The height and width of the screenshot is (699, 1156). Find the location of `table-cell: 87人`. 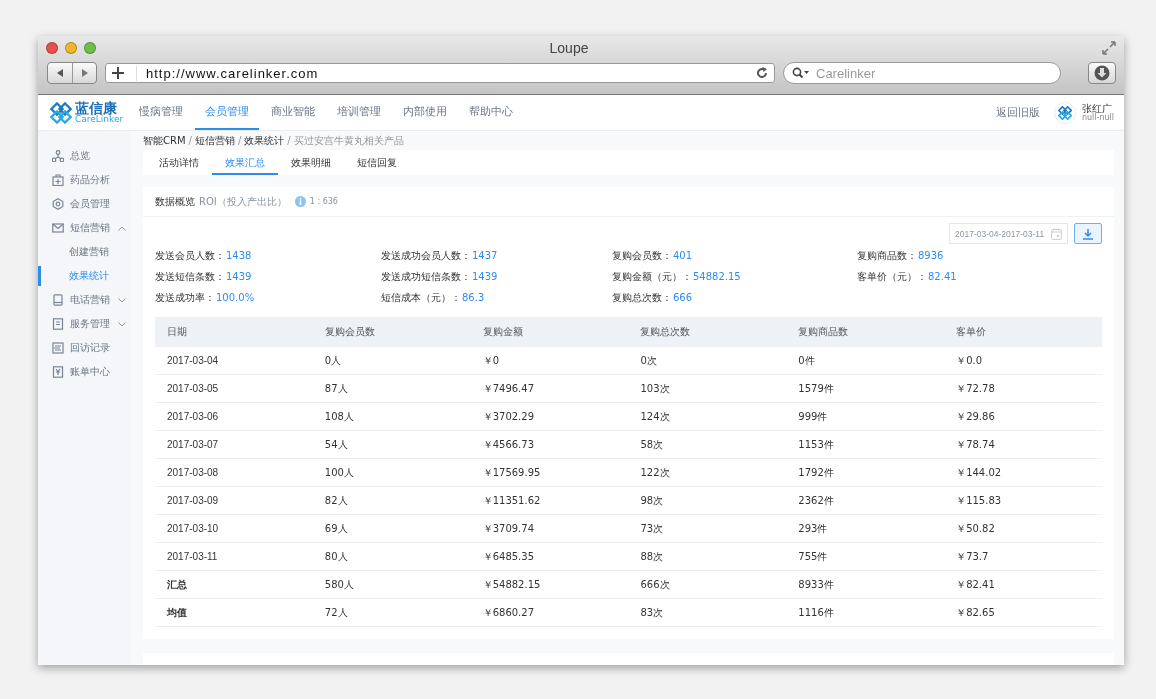

table-cell: 87人 is located at coordinates (391, 388).